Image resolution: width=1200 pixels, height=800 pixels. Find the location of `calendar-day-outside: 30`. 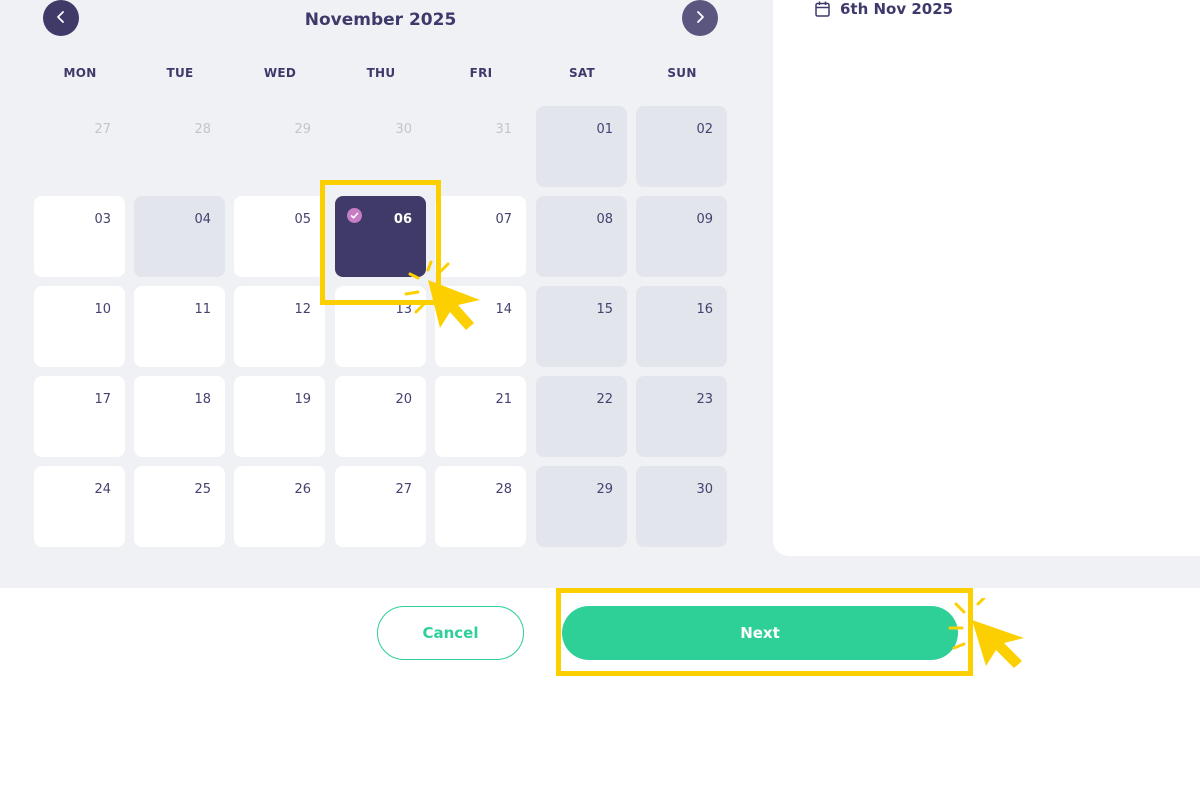

calendar-day-outside: 30 is located at coordinates (380, 146).